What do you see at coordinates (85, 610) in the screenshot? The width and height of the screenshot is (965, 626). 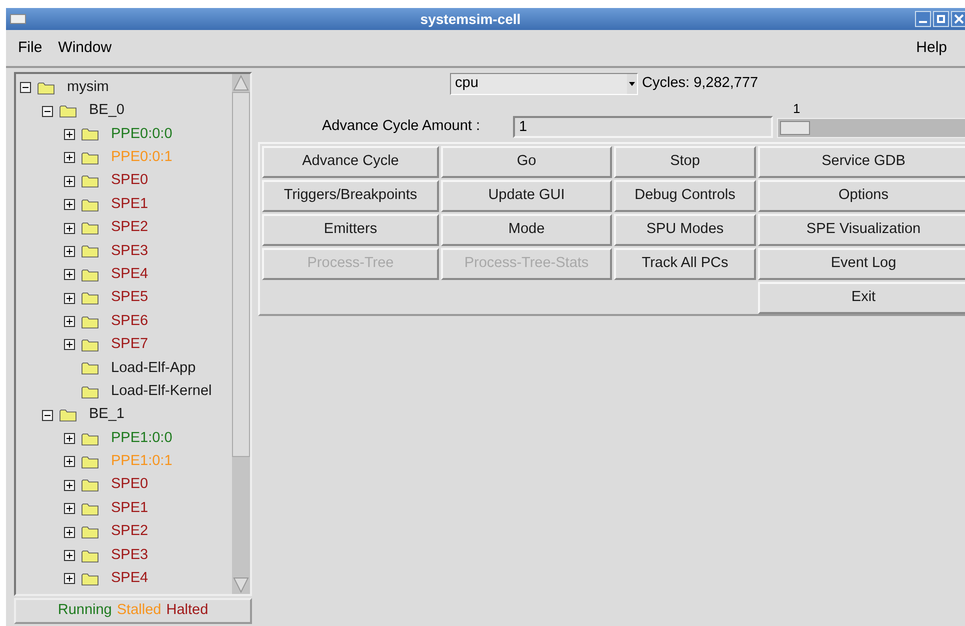 I see `legend-label: Running` at bounding box center [85, 610].